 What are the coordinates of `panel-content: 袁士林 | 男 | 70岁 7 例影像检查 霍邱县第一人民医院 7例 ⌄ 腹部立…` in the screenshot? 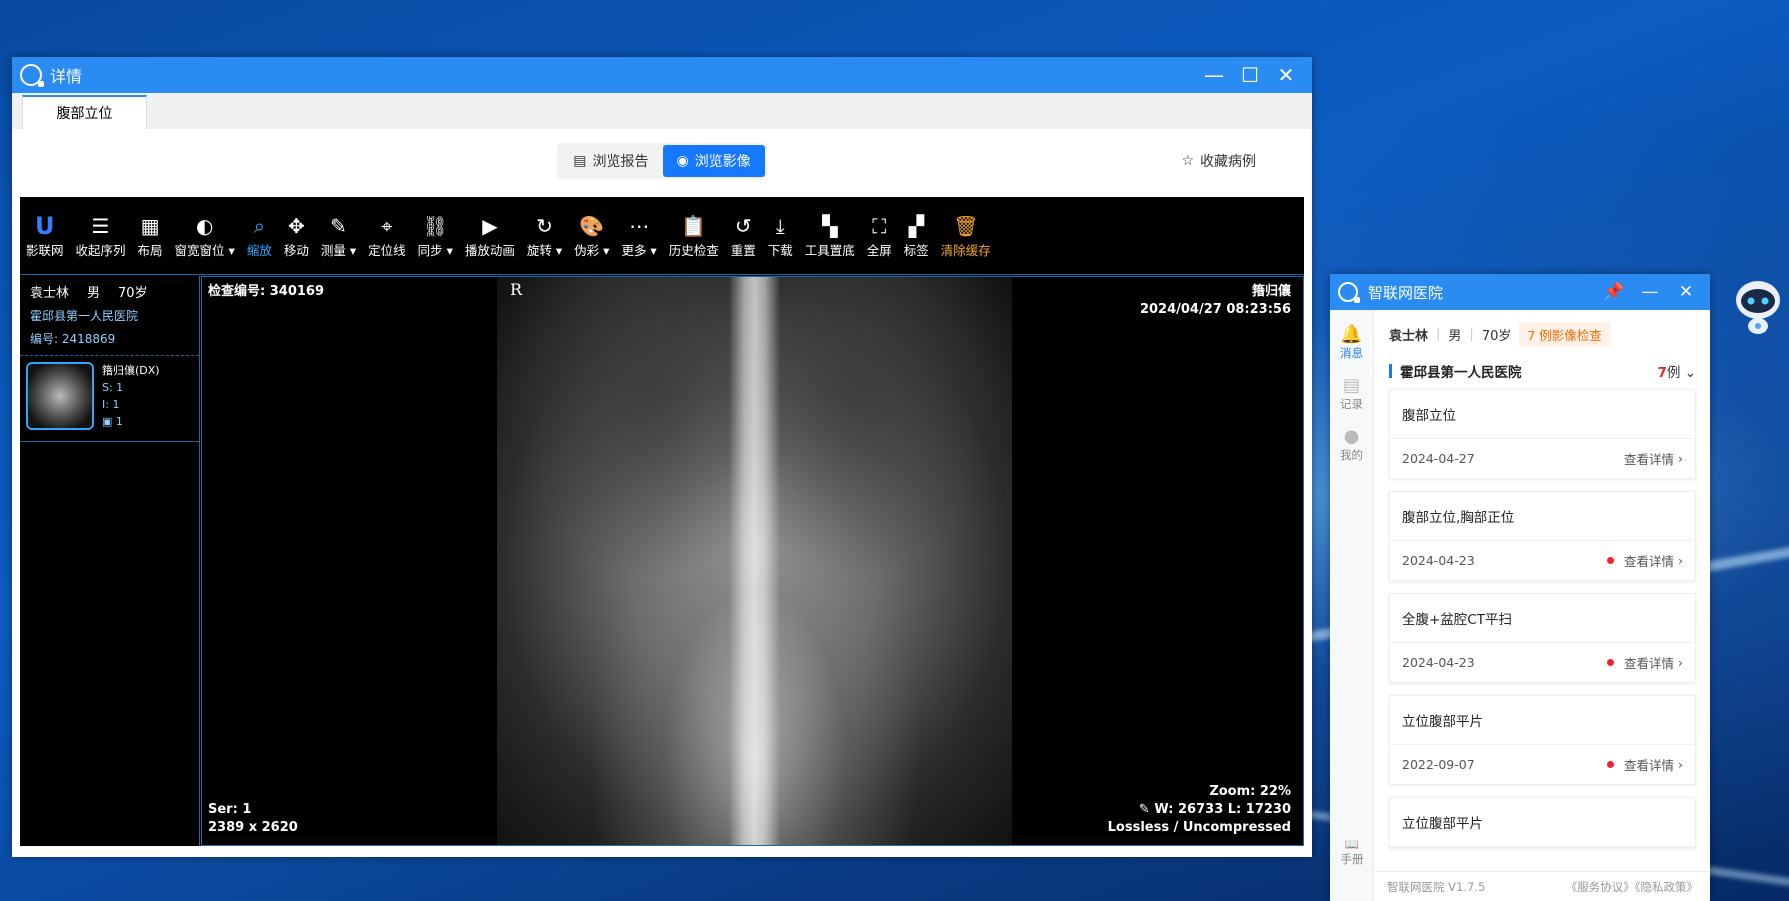 It's located at (1542, 590).